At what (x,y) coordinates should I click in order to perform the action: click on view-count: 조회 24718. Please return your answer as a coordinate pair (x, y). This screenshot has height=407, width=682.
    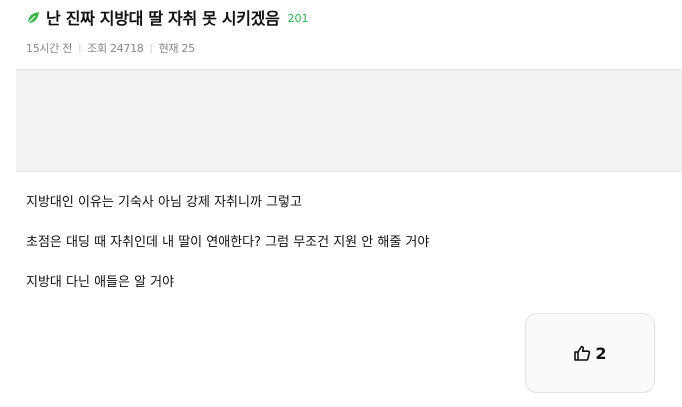
    Looking at the image, I should click on (115, 48).